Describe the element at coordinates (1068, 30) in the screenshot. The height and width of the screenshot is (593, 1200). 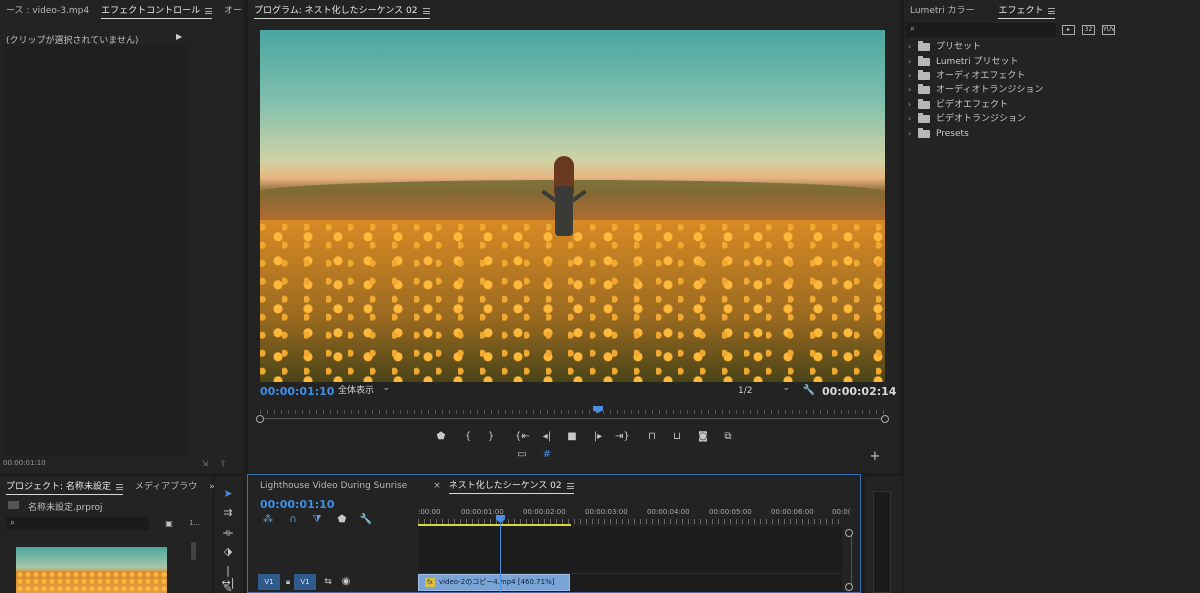
I see `accelerated-effects-icon: ▸` at that location.